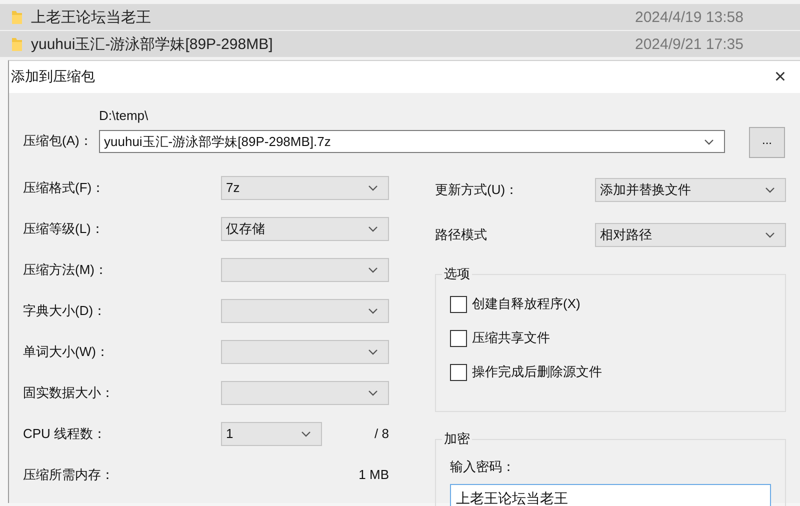 This screenshot has height=506, width=800. Describe the element at coordinates (511, 338) in the screenshot. I see `checkbox-label: 压缩共享文件` at that location.